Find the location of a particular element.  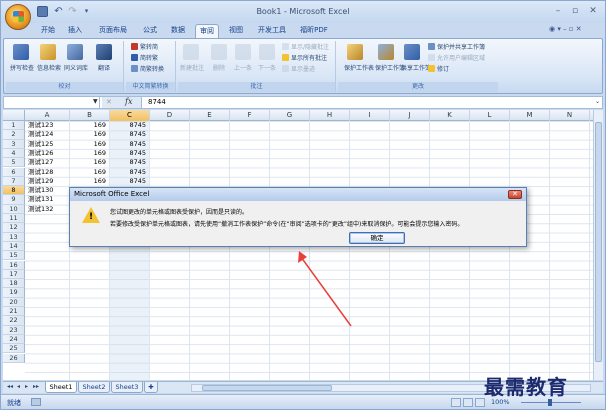

row-header-26: 26 is located at coordinates (14, 358).